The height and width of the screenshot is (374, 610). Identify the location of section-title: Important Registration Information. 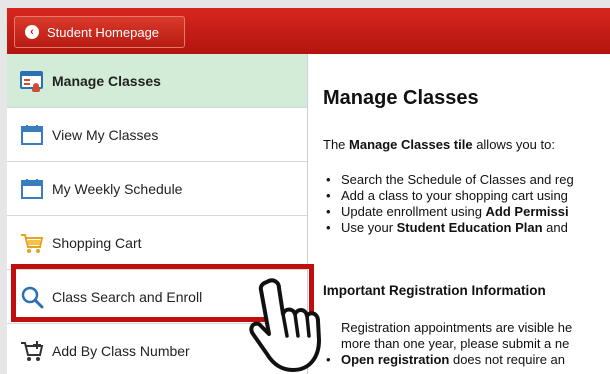
(434, 290).